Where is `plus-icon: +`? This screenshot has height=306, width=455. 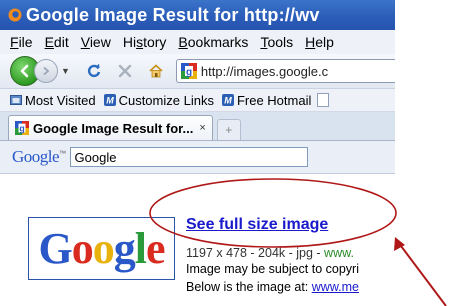 plus-icon: + is located at coordinates (229, 130).